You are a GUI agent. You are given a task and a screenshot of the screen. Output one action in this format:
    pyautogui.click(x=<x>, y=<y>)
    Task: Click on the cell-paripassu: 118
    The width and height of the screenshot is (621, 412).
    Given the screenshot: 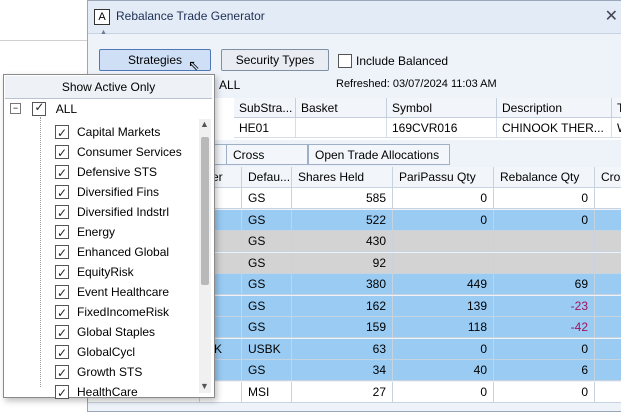 What is the action you would take?
    pyautogui.click(x=443, y=327)
    